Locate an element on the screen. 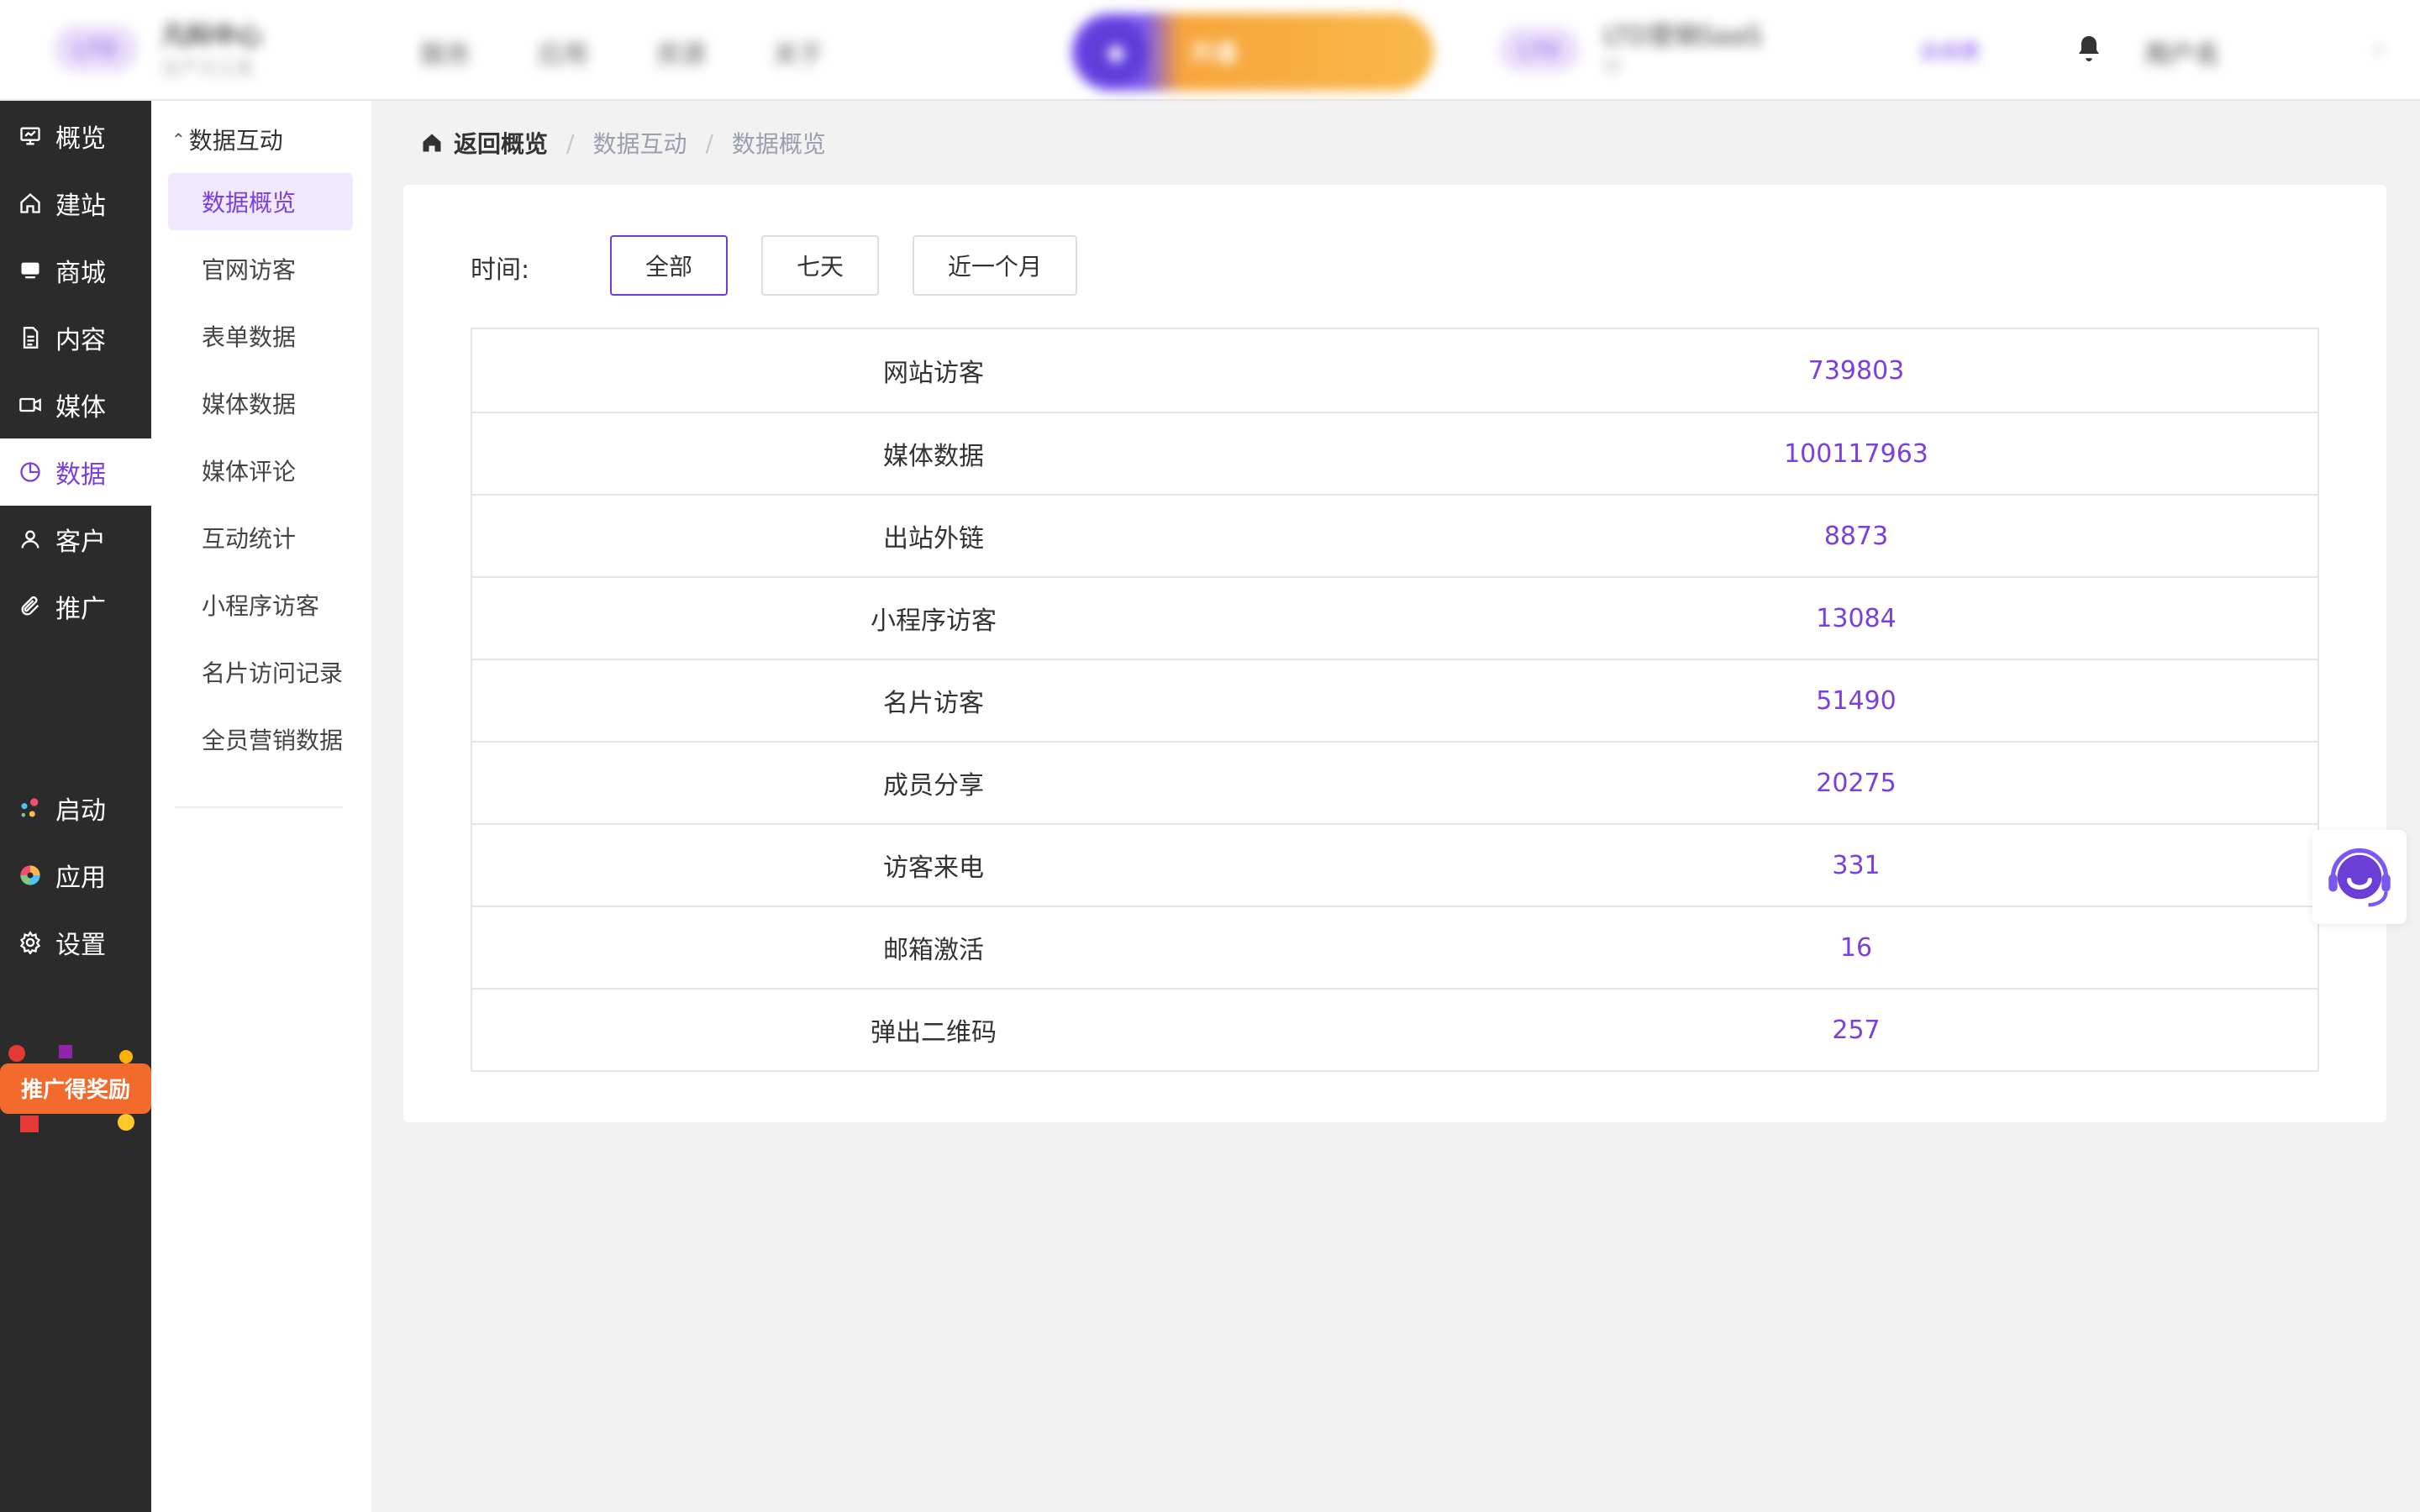 The height and width of the screenshot is (1512, 2420). apps-icon is located at coordinates (30, 875).